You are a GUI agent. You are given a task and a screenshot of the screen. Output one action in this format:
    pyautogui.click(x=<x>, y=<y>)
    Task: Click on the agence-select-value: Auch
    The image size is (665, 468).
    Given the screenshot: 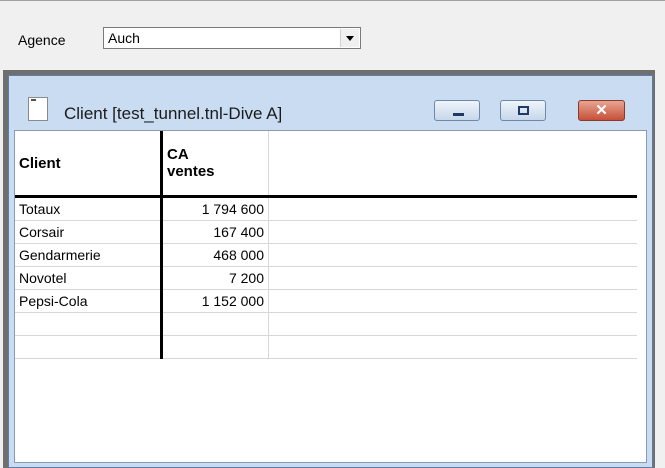 What is the action you would take?
    pyautogui.click(x=124, y=38)
    